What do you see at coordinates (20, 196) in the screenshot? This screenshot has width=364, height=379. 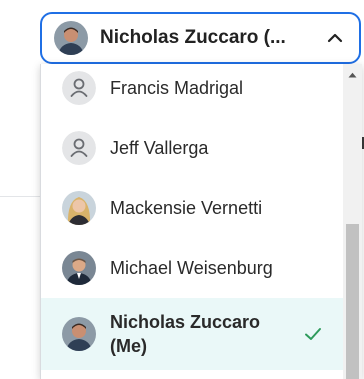 I see `background-divider` at bounding box center [20, 196].